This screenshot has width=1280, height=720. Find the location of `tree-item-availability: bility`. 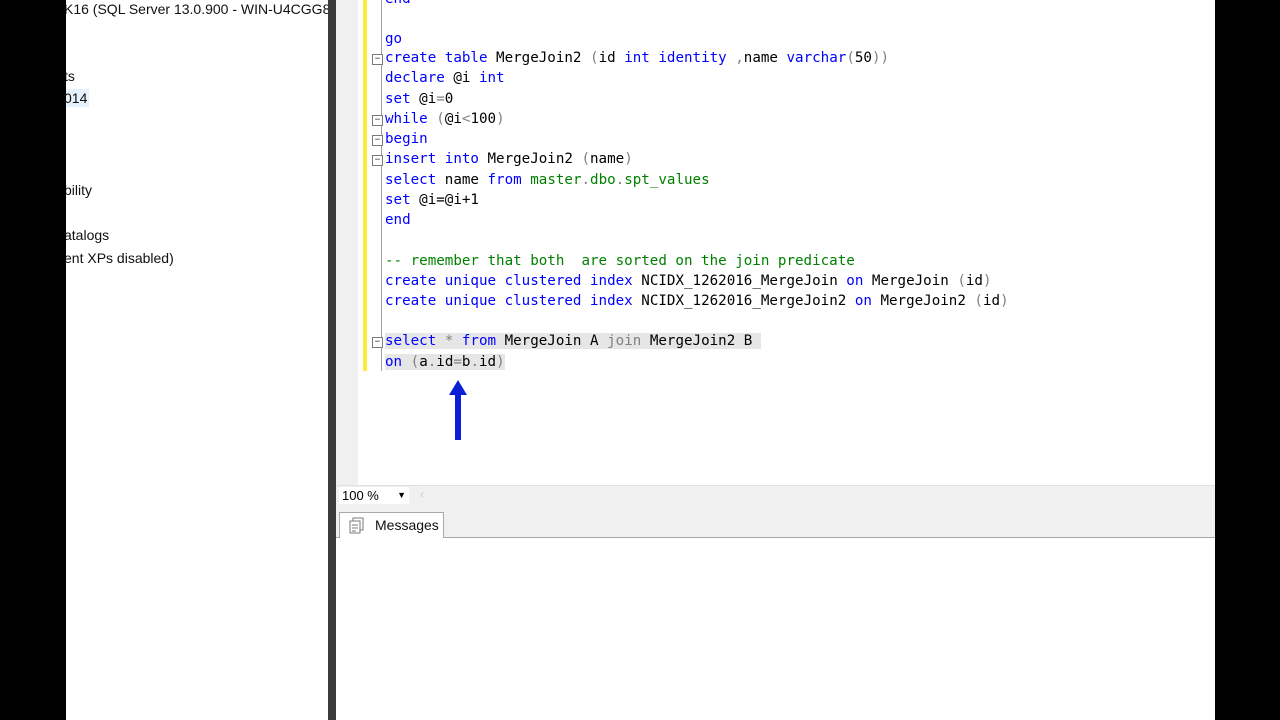

tree-item-availability: bility is located at coordinates (79, 190).